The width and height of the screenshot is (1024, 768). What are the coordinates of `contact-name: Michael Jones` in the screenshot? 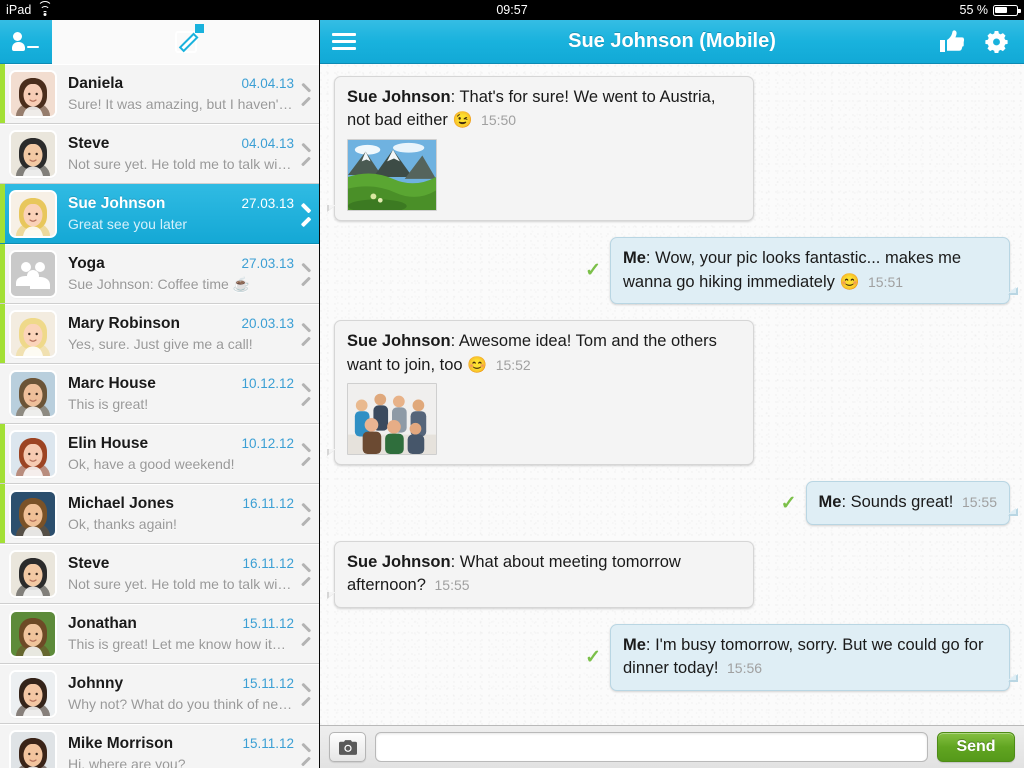 It's located at (121, 503).